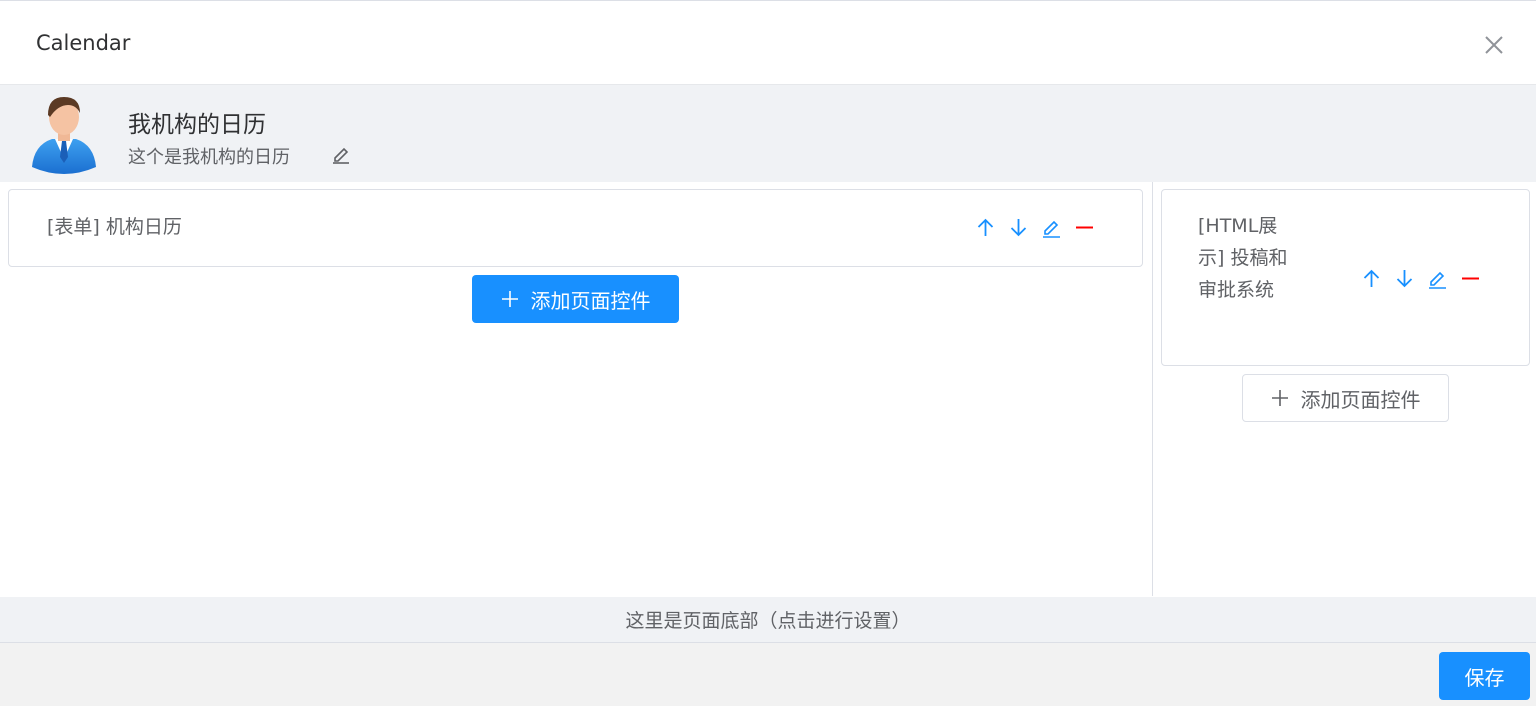 This screenshot has width=1536, height=706. Describe the element at coordinates (1494, 45) in the screenshot. I see `close-icon` at that location.